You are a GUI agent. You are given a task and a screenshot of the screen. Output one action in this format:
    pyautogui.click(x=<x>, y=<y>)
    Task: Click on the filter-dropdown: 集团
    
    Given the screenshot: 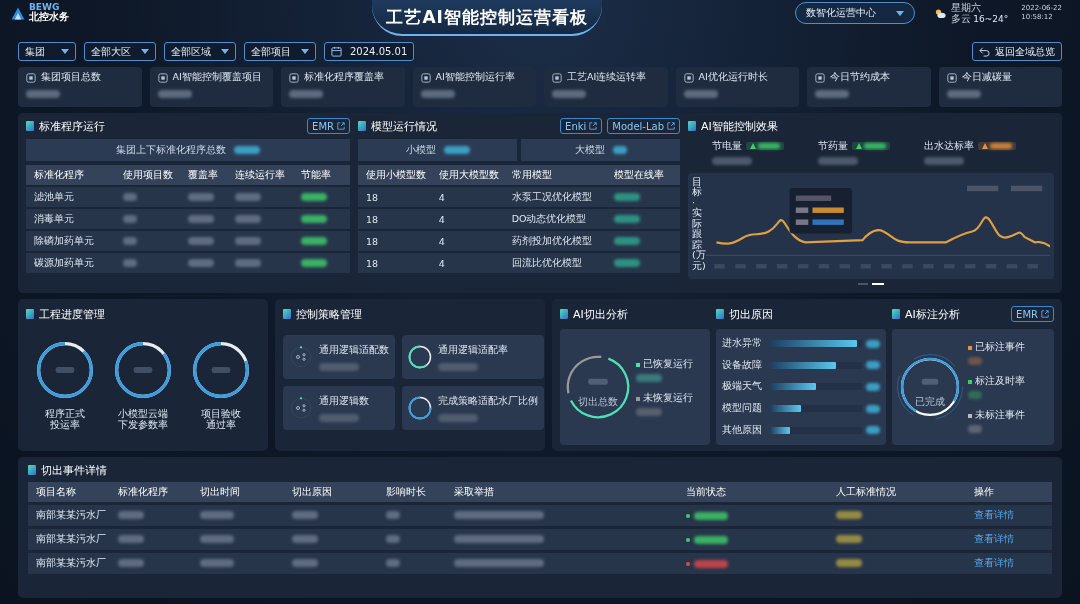 What is the action you would take?
    pyautogui.click(x=47, y=51)
    